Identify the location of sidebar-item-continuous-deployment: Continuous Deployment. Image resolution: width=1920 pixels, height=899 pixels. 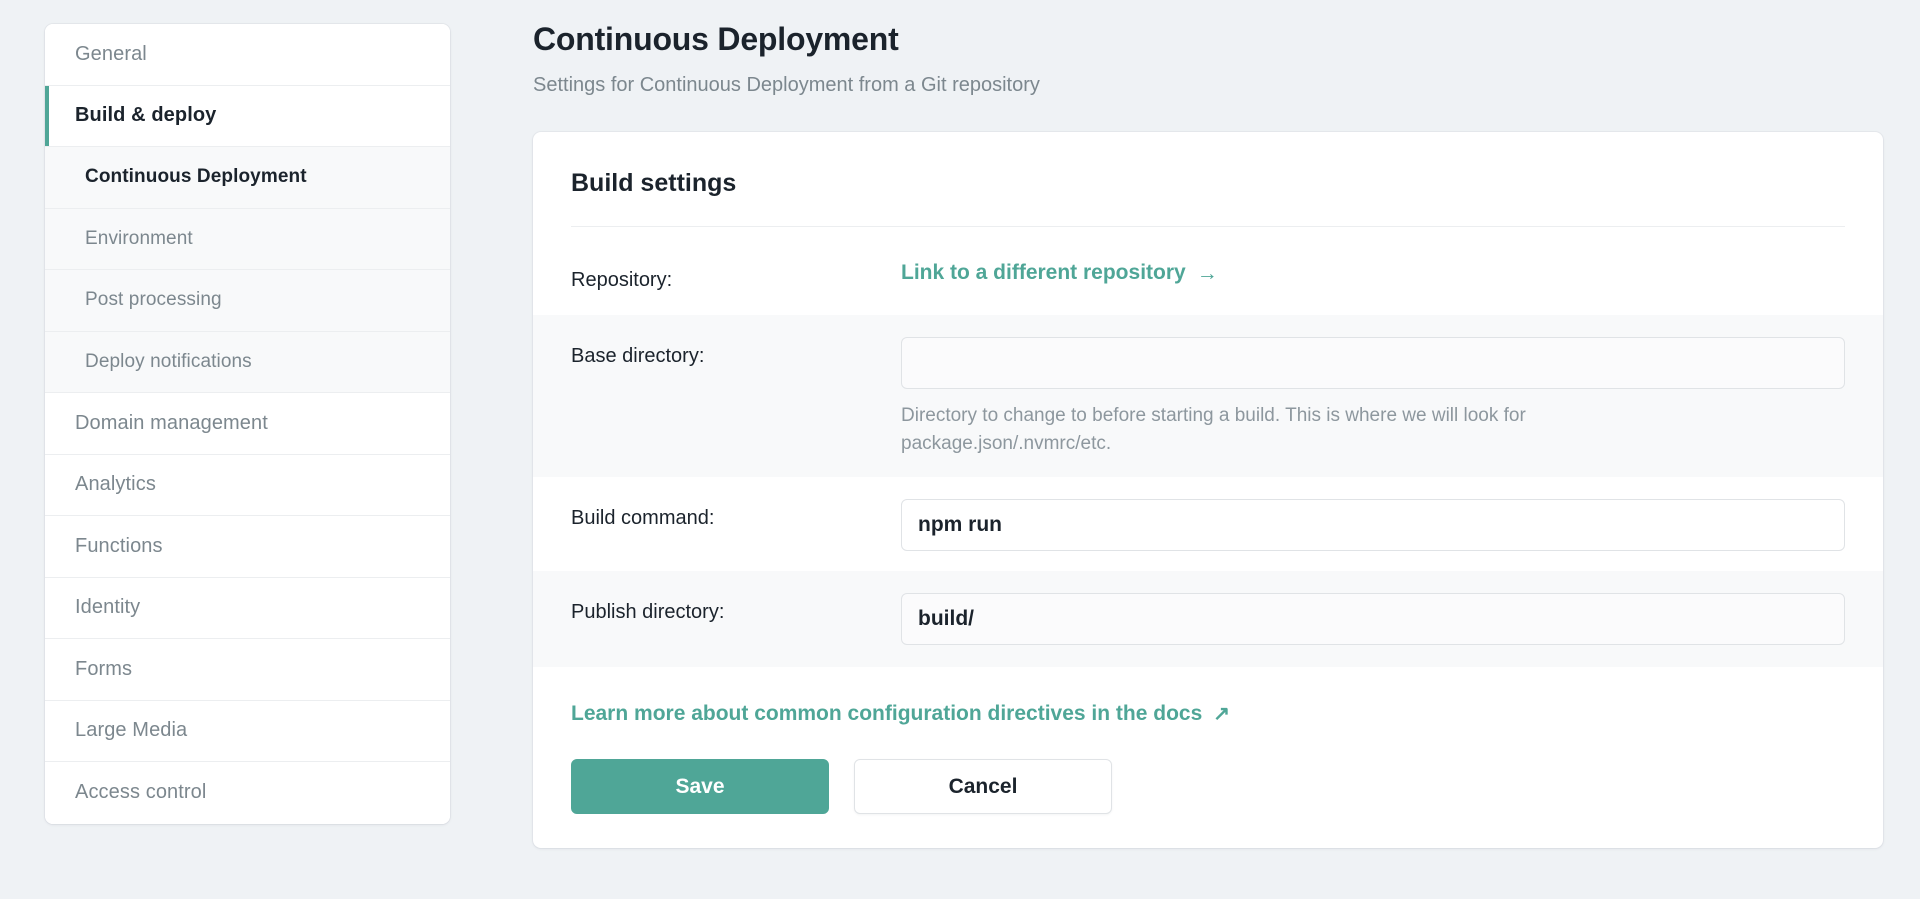
(247, 178).